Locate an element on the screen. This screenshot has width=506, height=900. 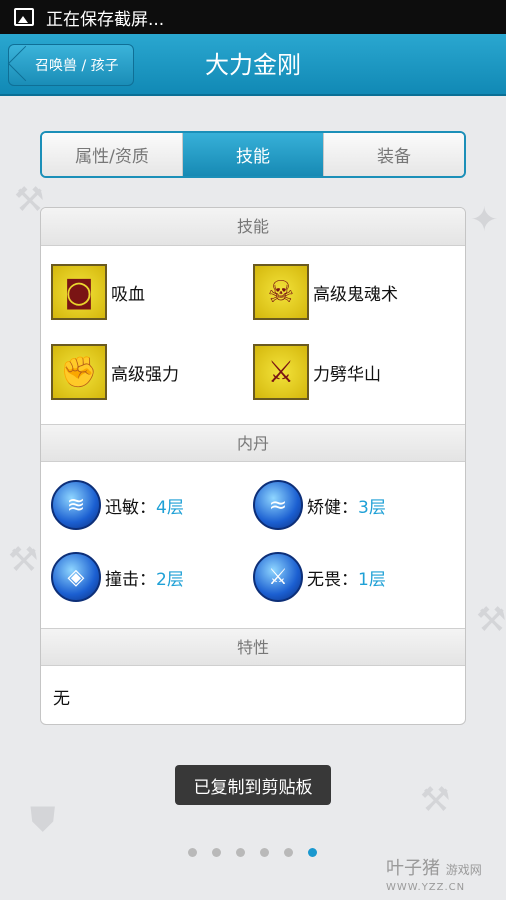
neidan-item: ≋ 迅敏： 4层 is located at coordinates (117, 505).